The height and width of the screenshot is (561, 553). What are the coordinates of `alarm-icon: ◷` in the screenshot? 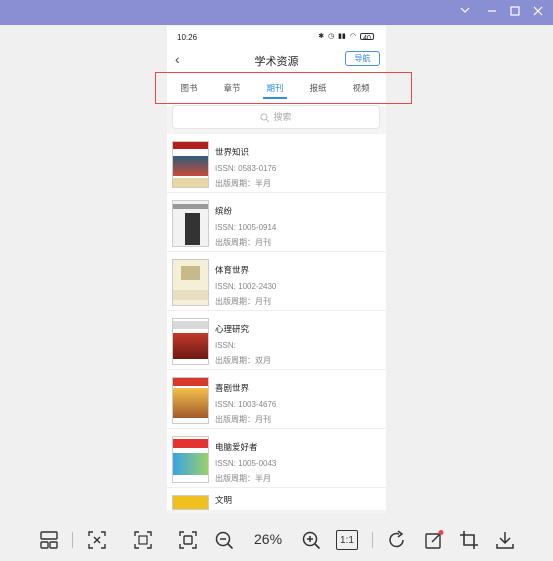 It's located at (331, 36).